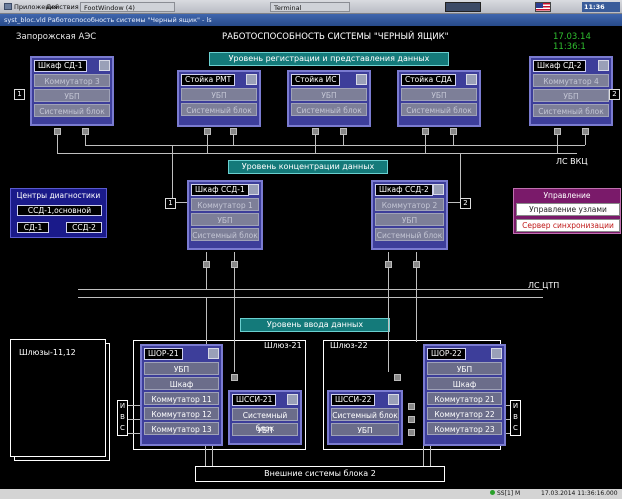 The image size is (622, 499). What do you see at coordinates (181, 383) in the screenshot?
I see `cabinet-shor21: Шкаф` at bounding box center [181, 383].